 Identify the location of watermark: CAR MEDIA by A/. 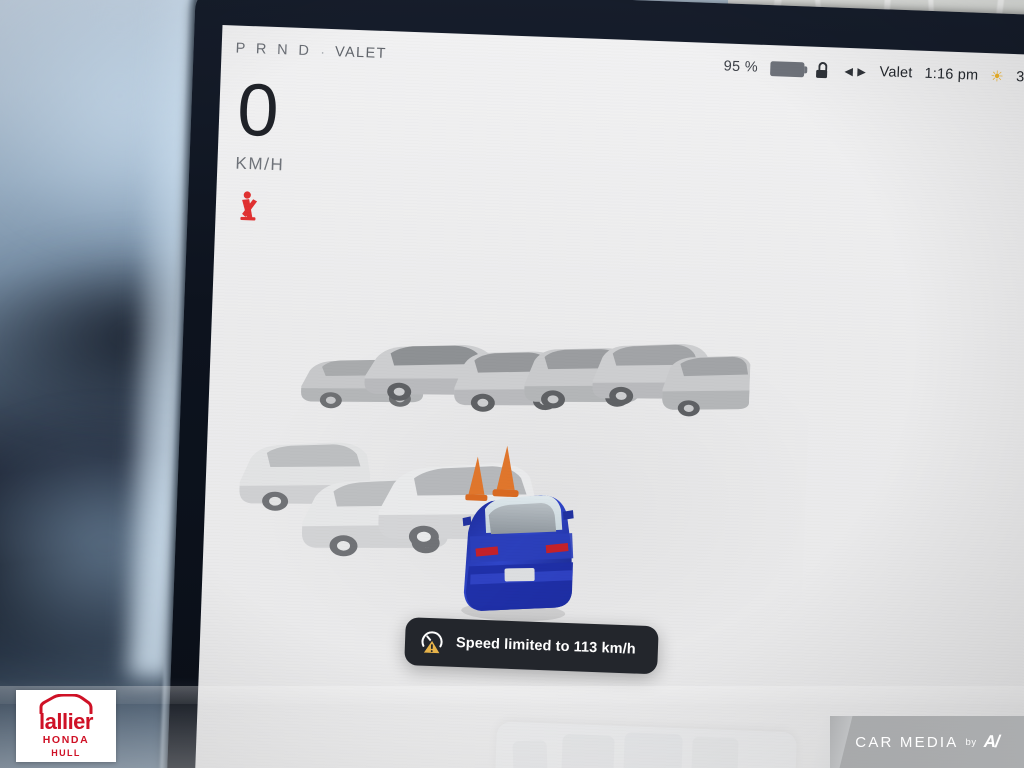
(916, 742).